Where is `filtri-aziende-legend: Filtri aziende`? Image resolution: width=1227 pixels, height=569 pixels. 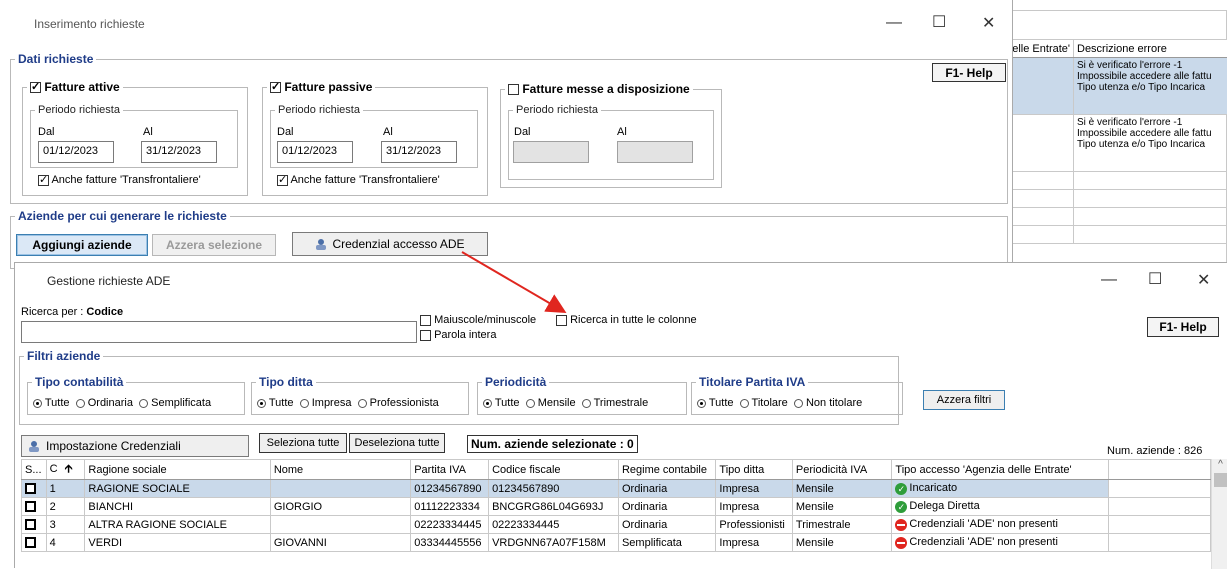
filtri-aziende-legend: Filtri aziende is located at coordinates (63, 356).